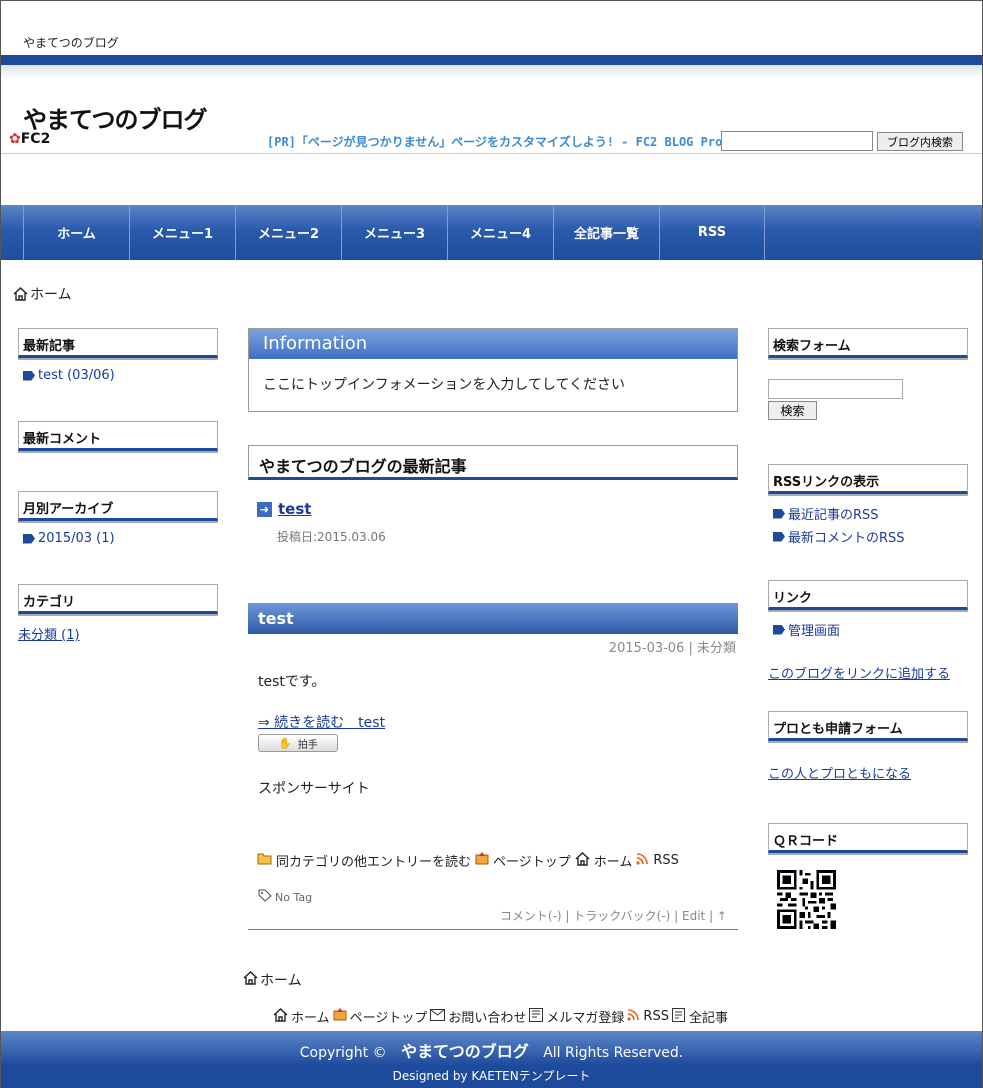  I want to click on tag-icon, so click(265, 897).